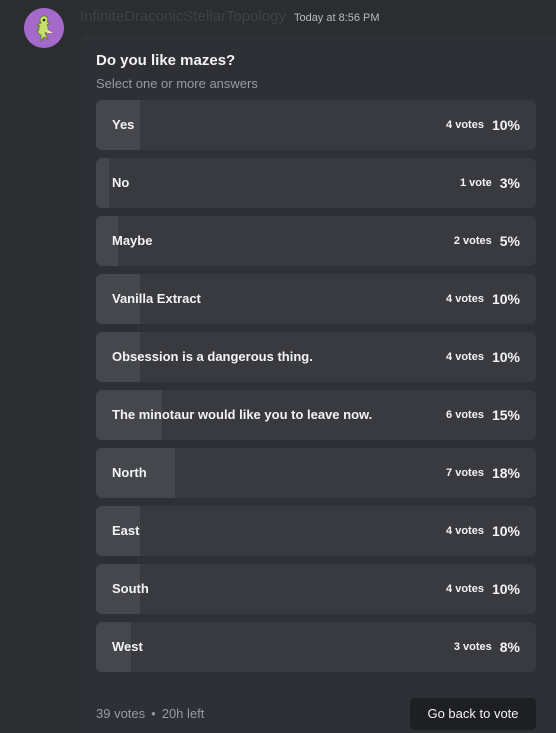 The height and width of the screenshot is (733, 556). Describe the element at coordinates (121, 713) in the screenshot. I see `total-votes: 39 votes` at that location.